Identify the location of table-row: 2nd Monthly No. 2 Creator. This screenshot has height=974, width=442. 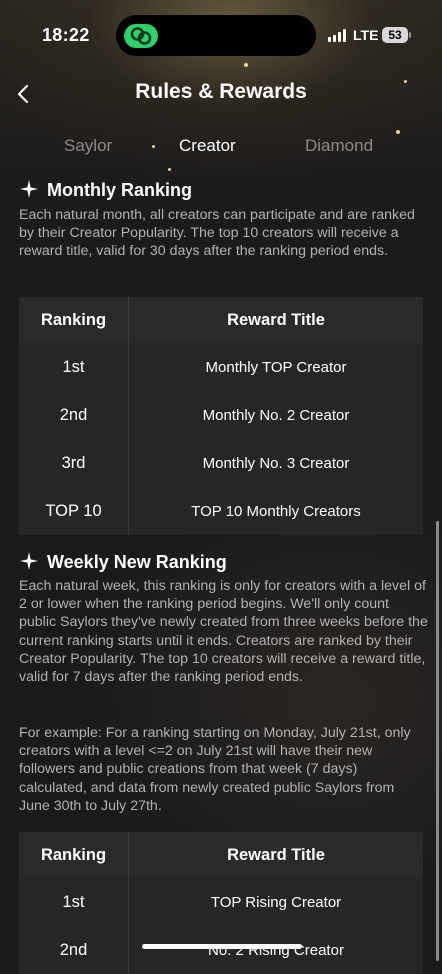
(221, 415).